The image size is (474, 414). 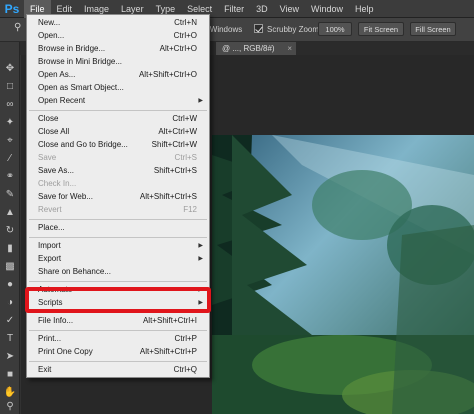 What do you see at coordinates (381, 29) in the screenshot?
I see `fit-screen-button: Fit Screen` at bounding box center [381, 29].